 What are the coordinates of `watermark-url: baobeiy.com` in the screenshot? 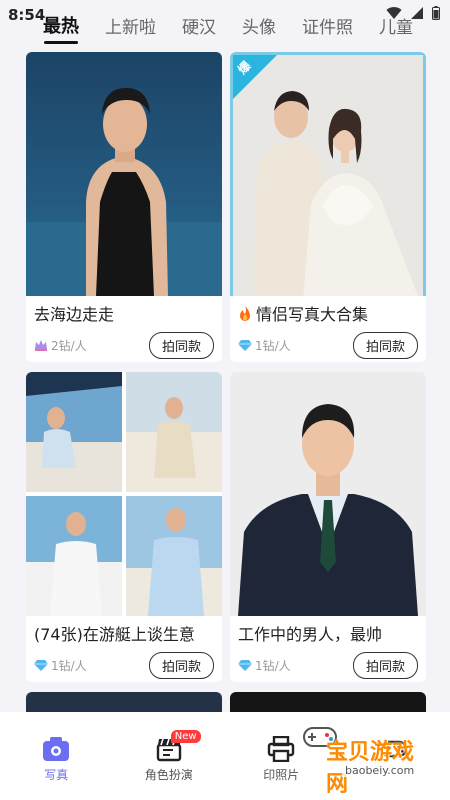 It's located at (380, 770).